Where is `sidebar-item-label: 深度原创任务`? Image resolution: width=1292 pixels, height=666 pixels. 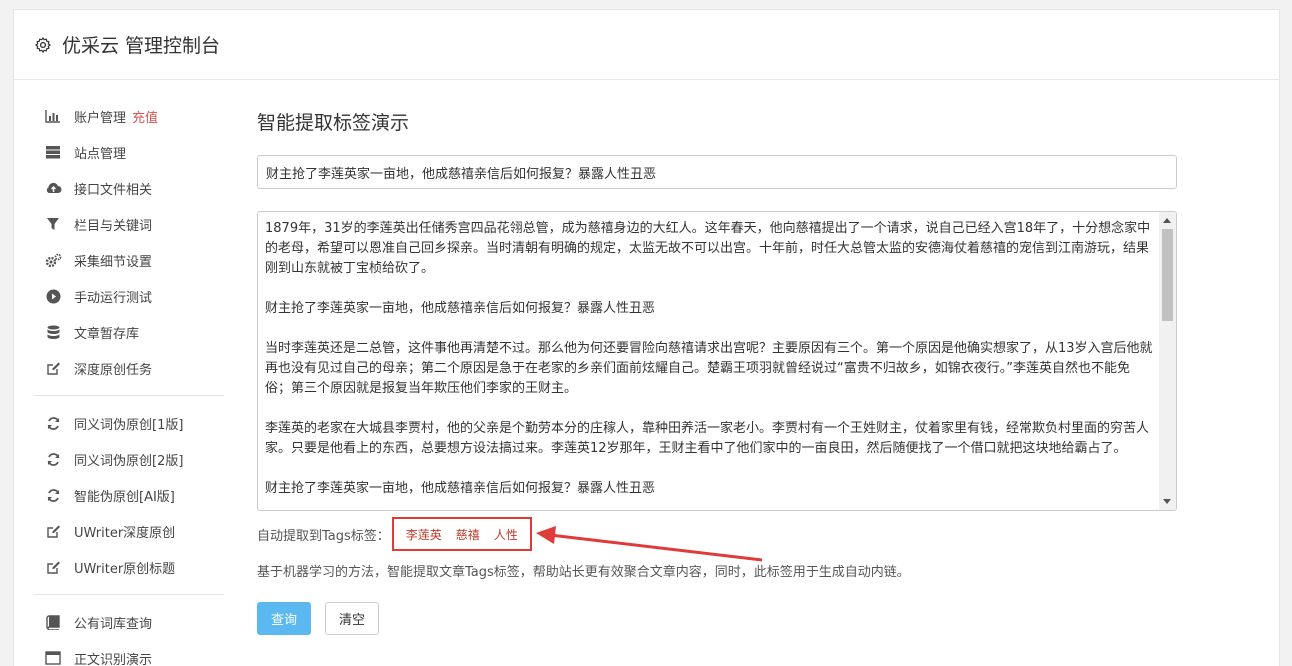 sidebar-item-label: 深度原创任务 is located at coordinates (113, 370).